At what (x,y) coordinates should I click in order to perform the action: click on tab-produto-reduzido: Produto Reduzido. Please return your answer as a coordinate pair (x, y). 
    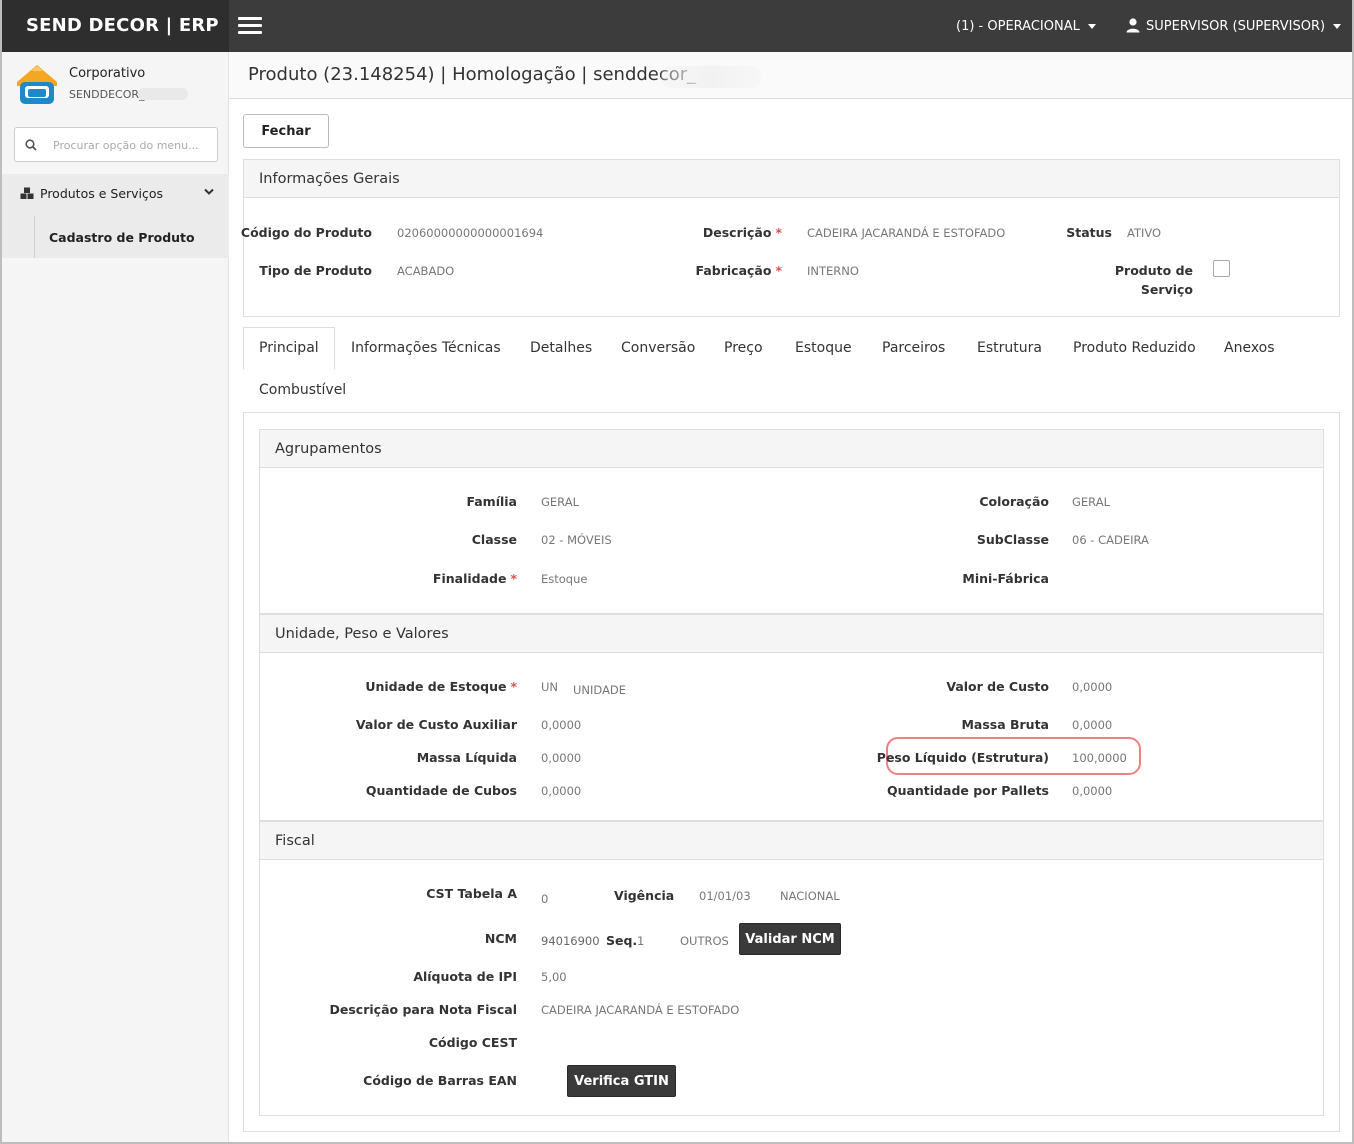
    Looking at the image, I should click on (1134, 348).